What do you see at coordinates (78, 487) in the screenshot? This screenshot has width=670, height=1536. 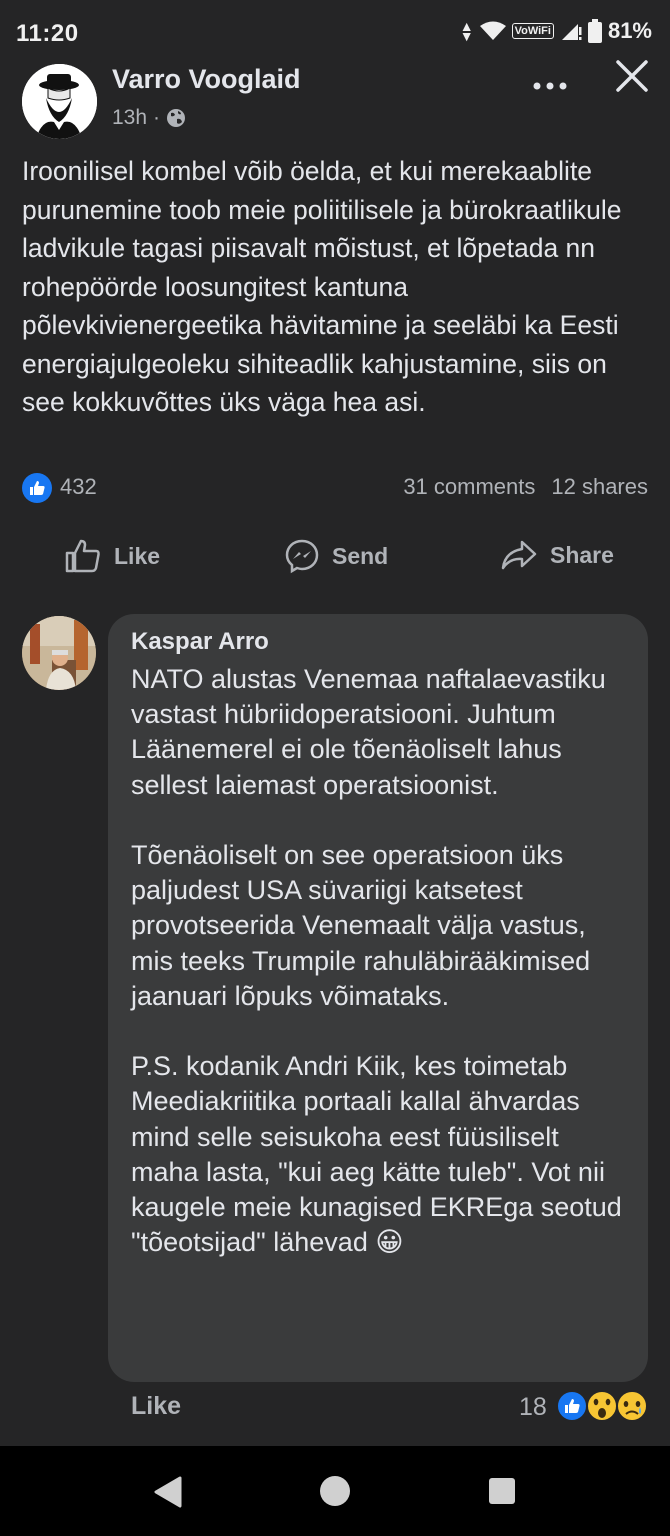 I see `reactions-count: 432` at bounding box center [78, 487].